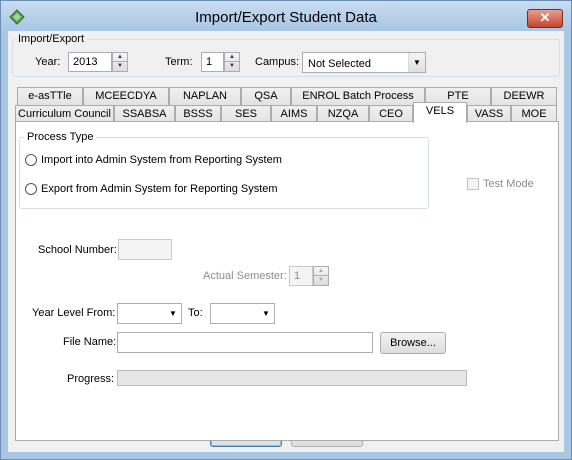 This screenshot has height=460, width=572. Describe the element at coordinates (508, 184) in the screenshot. I see `test-mode-label: Test Mode` at that location.